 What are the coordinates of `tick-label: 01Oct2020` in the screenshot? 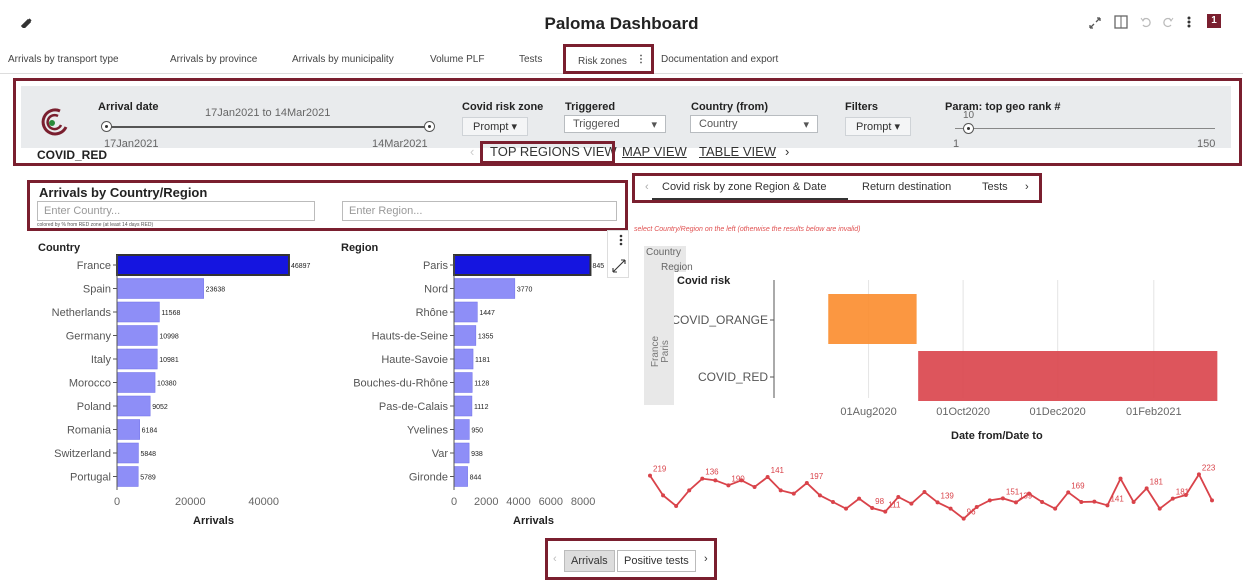 It's located at (963, 412).